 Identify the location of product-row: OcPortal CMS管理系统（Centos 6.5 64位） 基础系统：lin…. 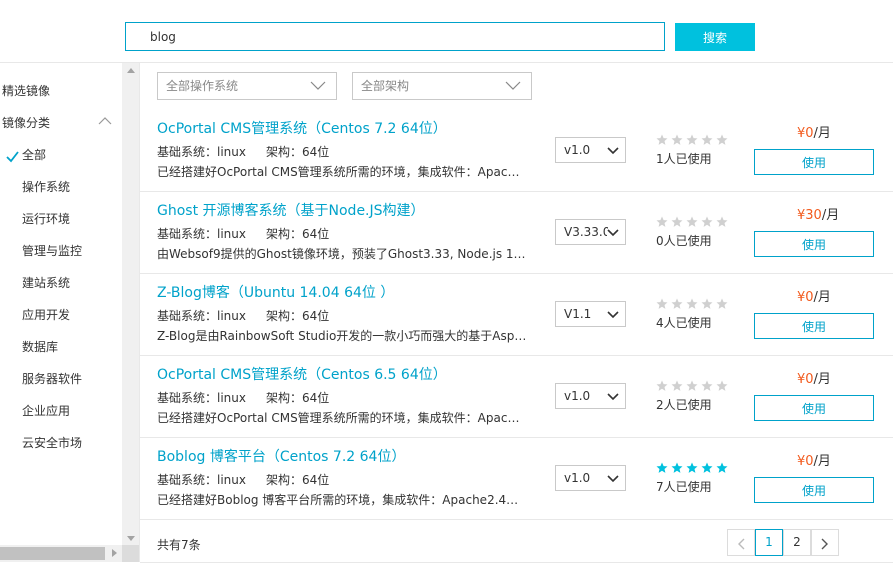
(516, 397).